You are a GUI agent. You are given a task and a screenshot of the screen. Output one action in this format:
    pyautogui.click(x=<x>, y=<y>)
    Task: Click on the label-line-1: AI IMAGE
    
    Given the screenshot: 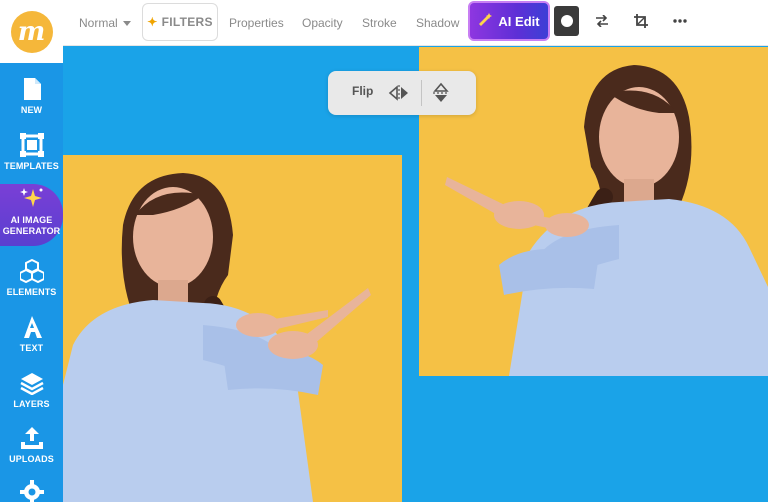 What is the action you would take?
    pyautogui.click(x=31, y=220)
    